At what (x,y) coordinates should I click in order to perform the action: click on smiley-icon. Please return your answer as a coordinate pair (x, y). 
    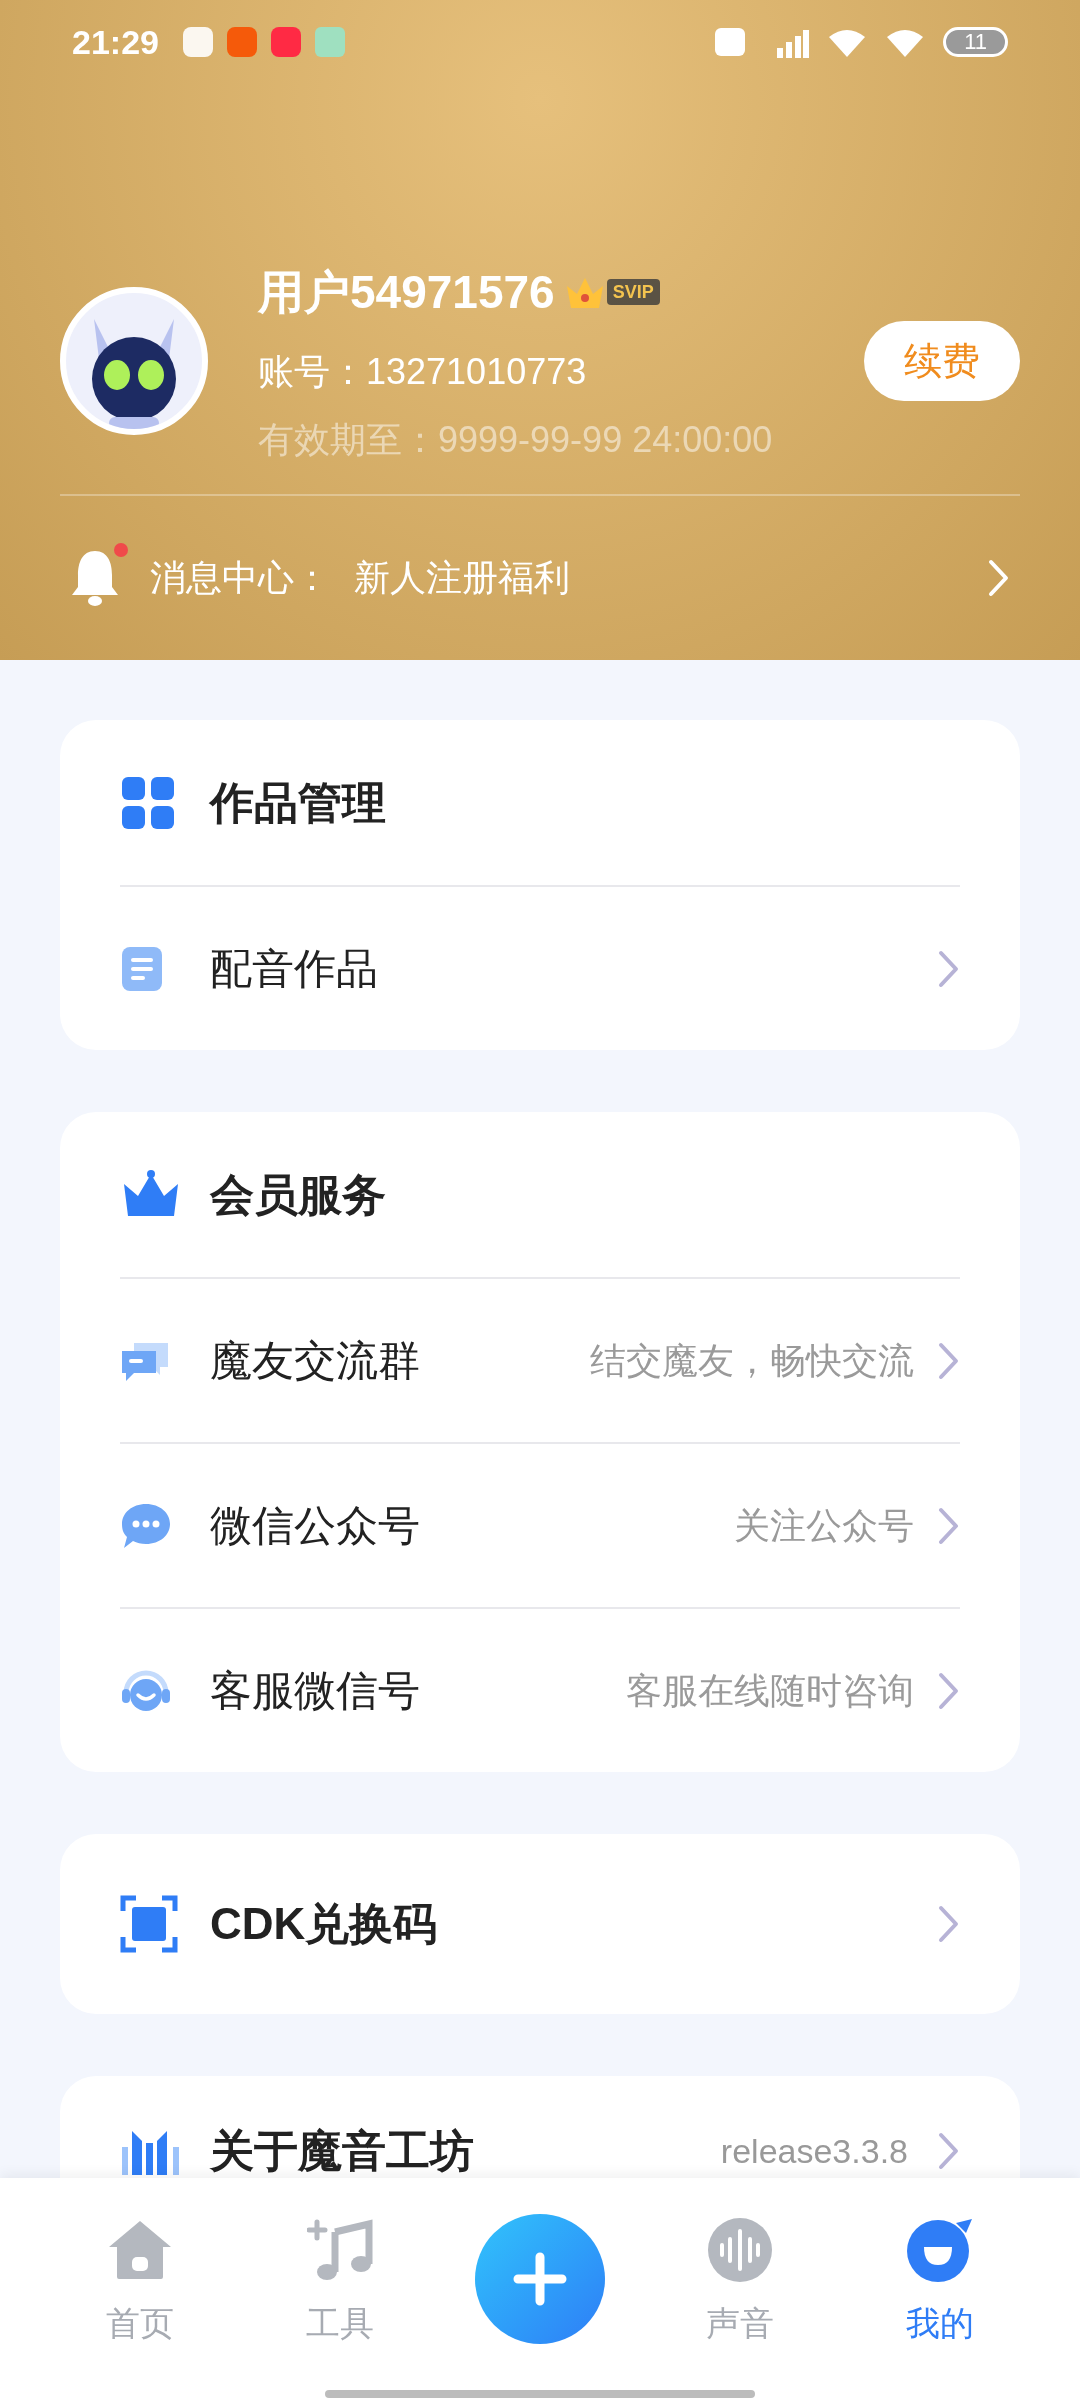
    Looking at the image, I should click on (940, 2250).